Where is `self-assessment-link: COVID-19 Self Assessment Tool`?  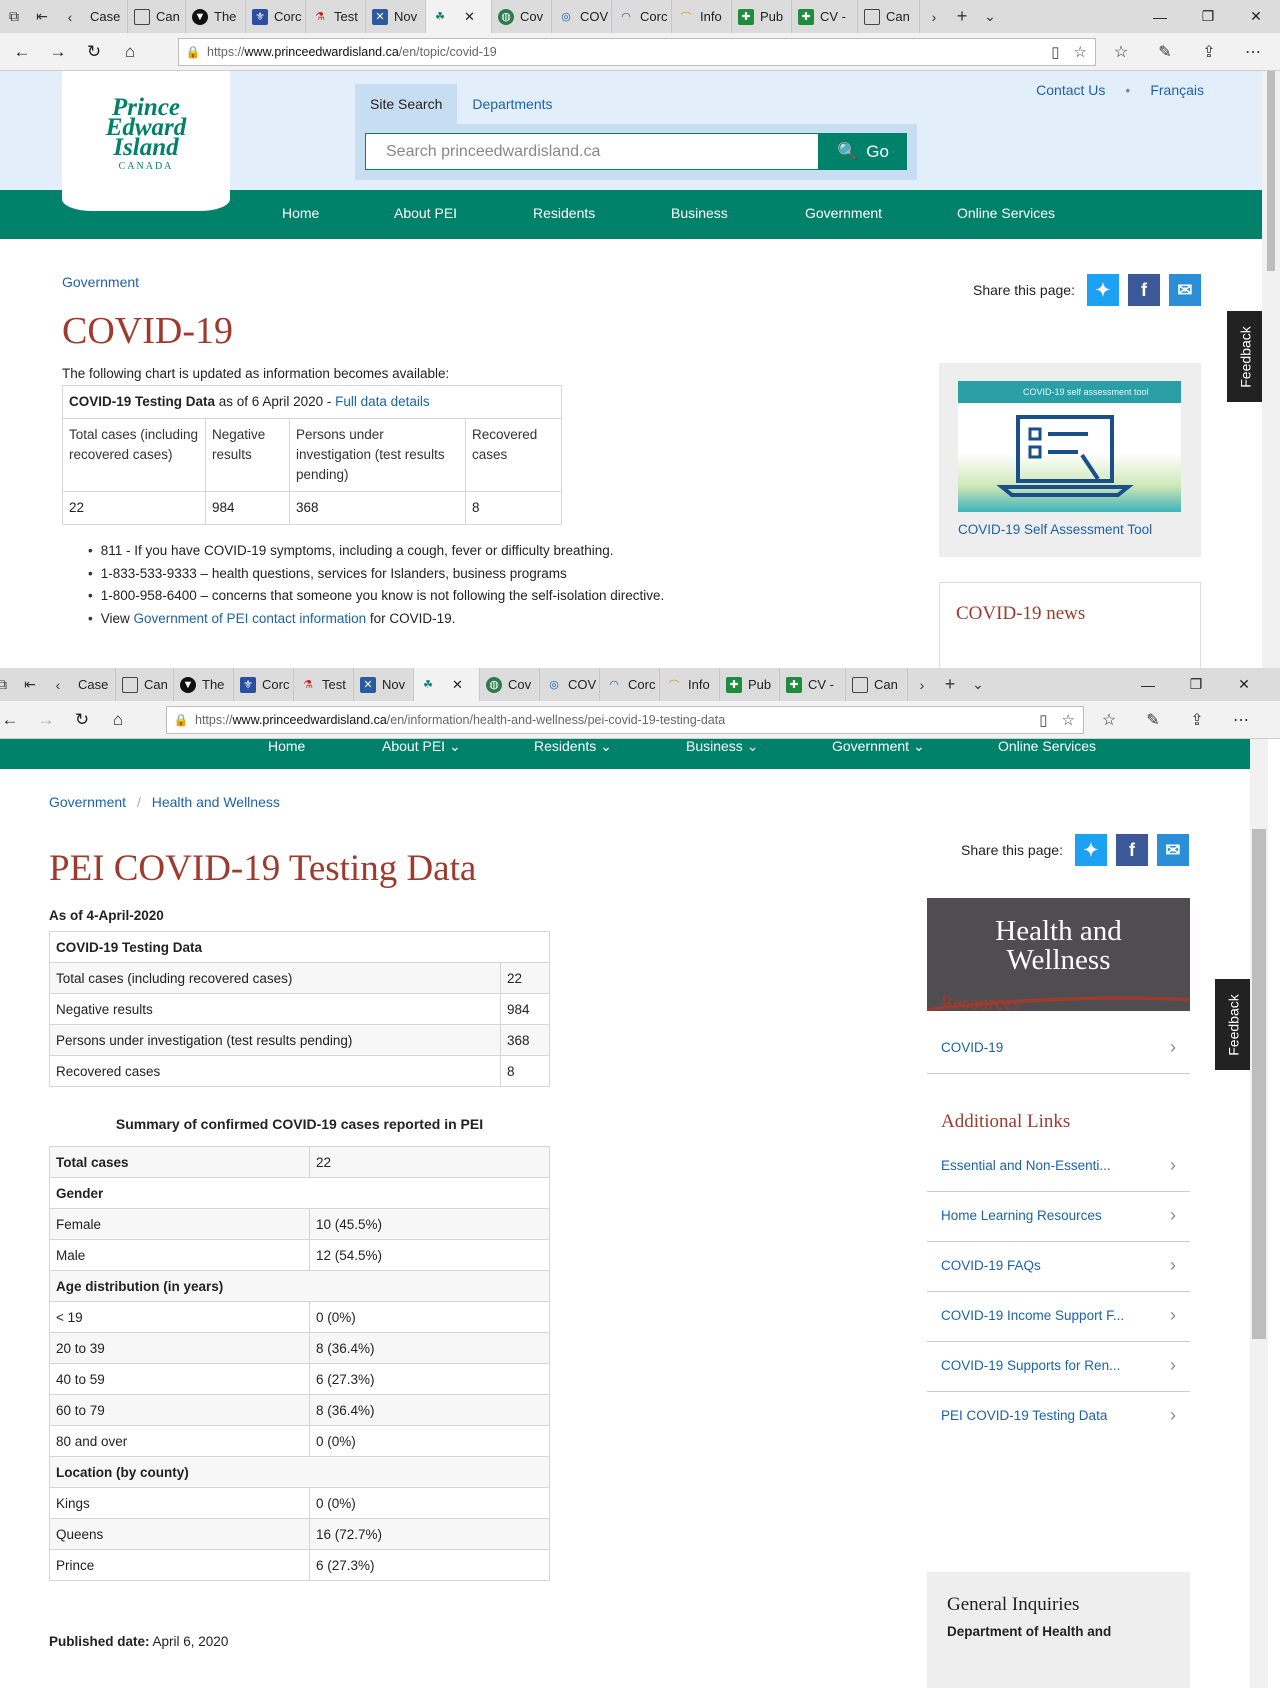
self-assessment-link: COVID-19 Self Assessment Tool is located at coordinates (1070, 529).